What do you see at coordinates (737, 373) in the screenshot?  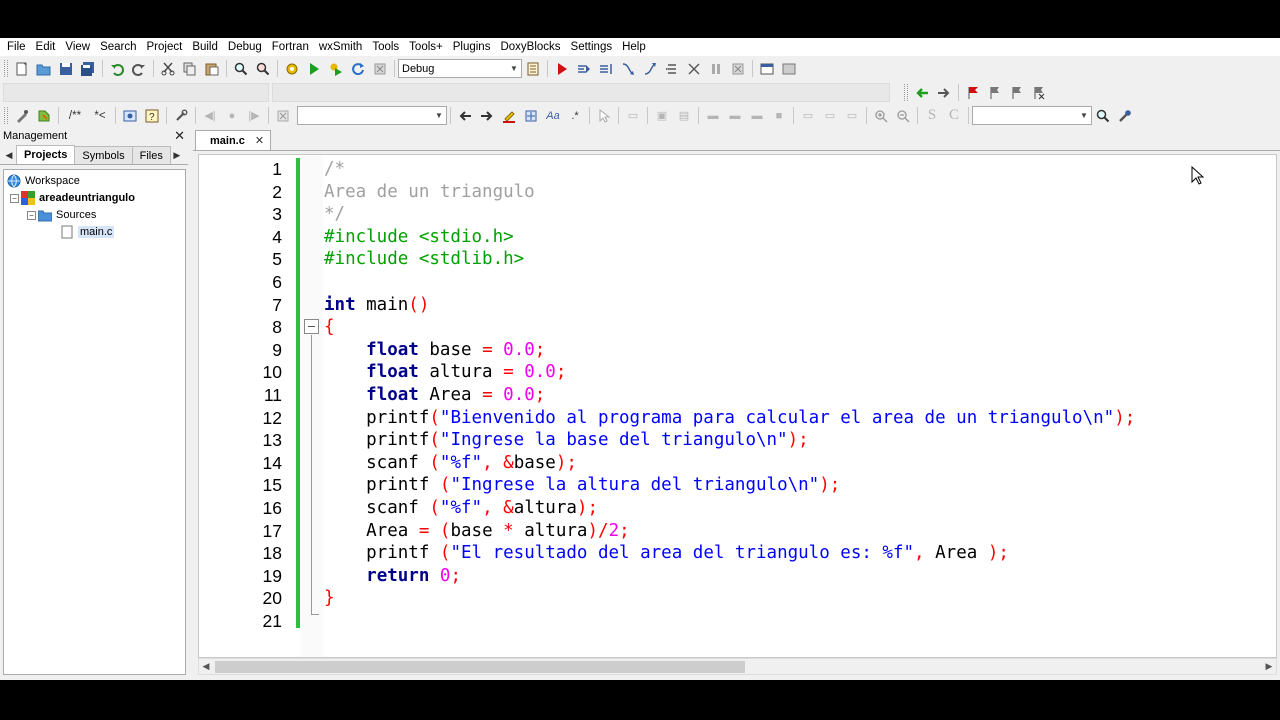 I see `code-line: 10 float altura = 0.0;` at bounding box center [737, 373].